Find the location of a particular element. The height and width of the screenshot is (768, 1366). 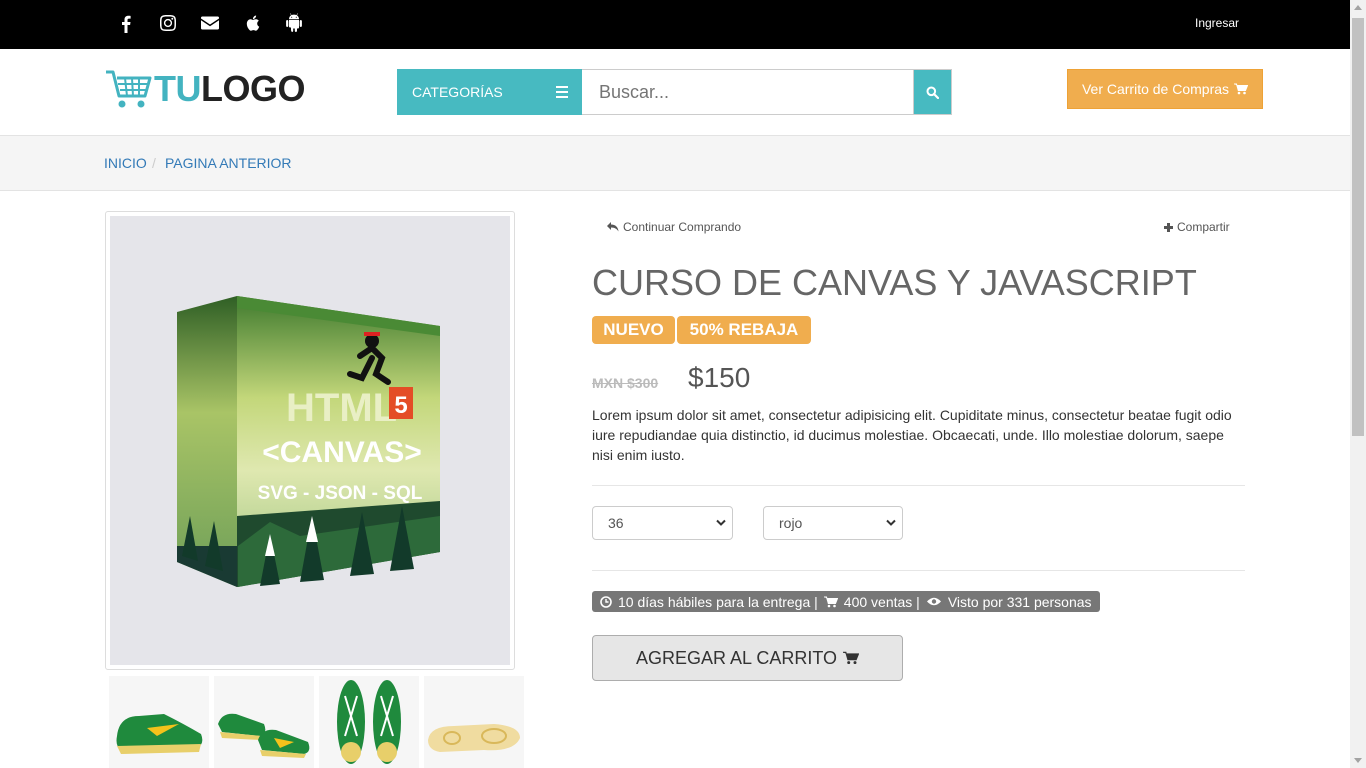

top-bar: Ingresar is located at coordinates (675, 24).